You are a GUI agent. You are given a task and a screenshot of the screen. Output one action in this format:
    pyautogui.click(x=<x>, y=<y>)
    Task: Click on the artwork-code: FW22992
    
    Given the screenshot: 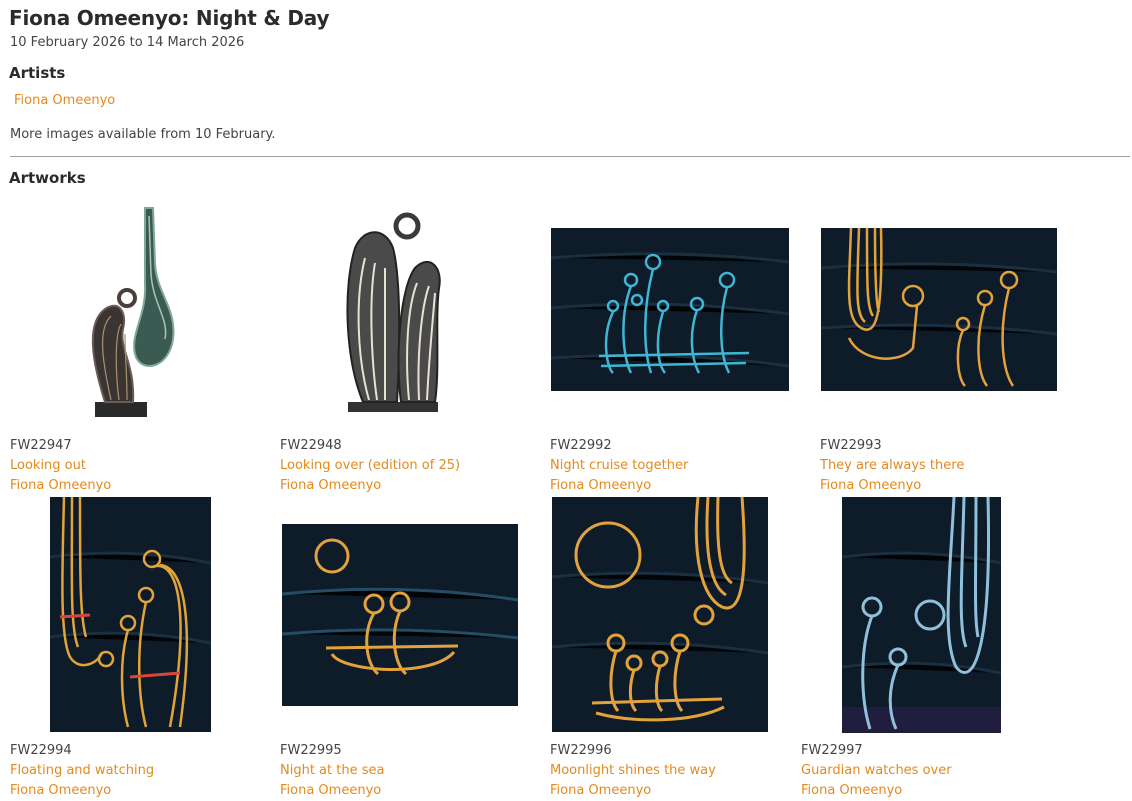 What is the action you would take?
    pyautogui.click(x=581, y=445)
    